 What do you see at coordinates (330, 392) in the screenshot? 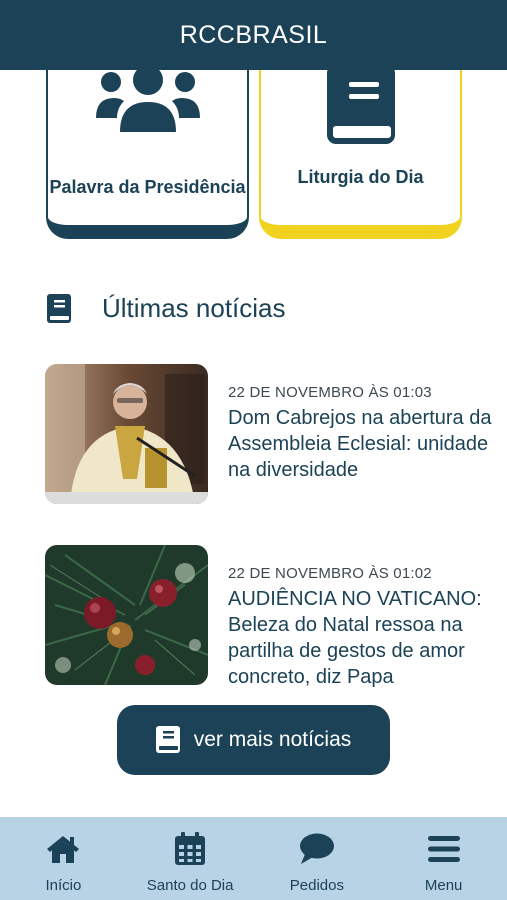
I see `news-date: 22 DE NOVEMBRO ÀS 01:03` at bounding box center [330, 392].